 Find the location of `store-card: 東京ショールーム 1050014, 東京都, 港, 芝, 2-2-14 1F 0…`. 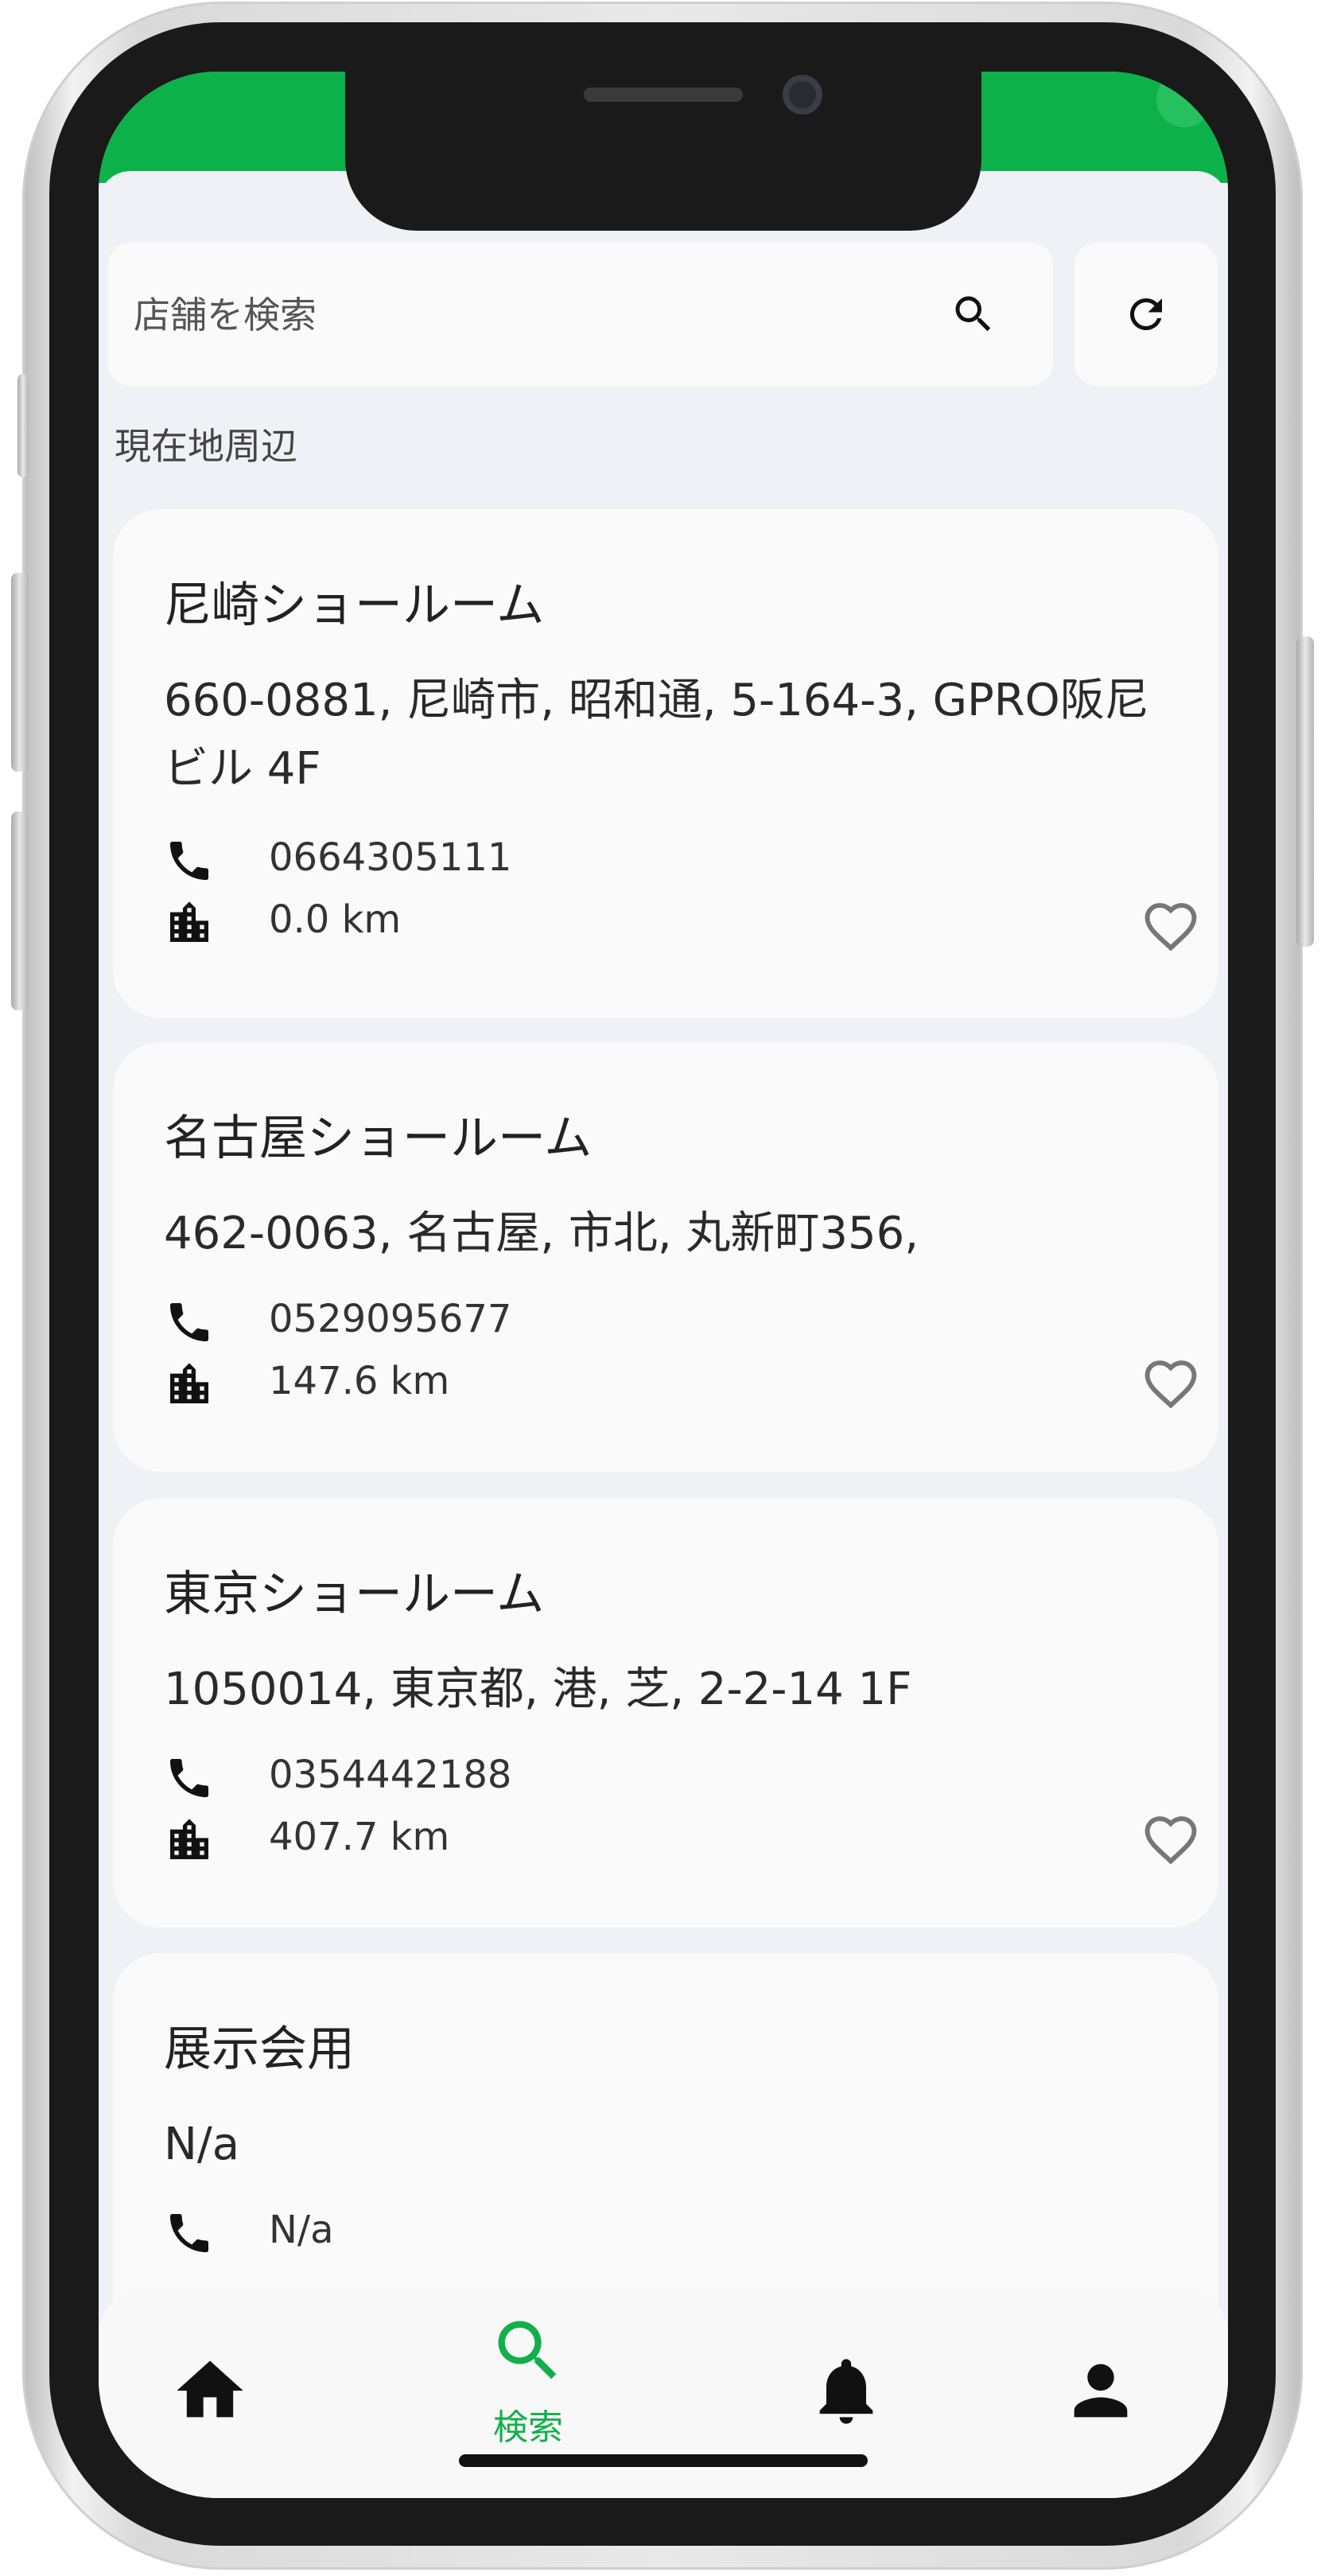

store-card: 東京ショールーム 1050014, 東京都, 港, 芝, 2-2-14 1F 0… is located at coordinates (665, 1713).